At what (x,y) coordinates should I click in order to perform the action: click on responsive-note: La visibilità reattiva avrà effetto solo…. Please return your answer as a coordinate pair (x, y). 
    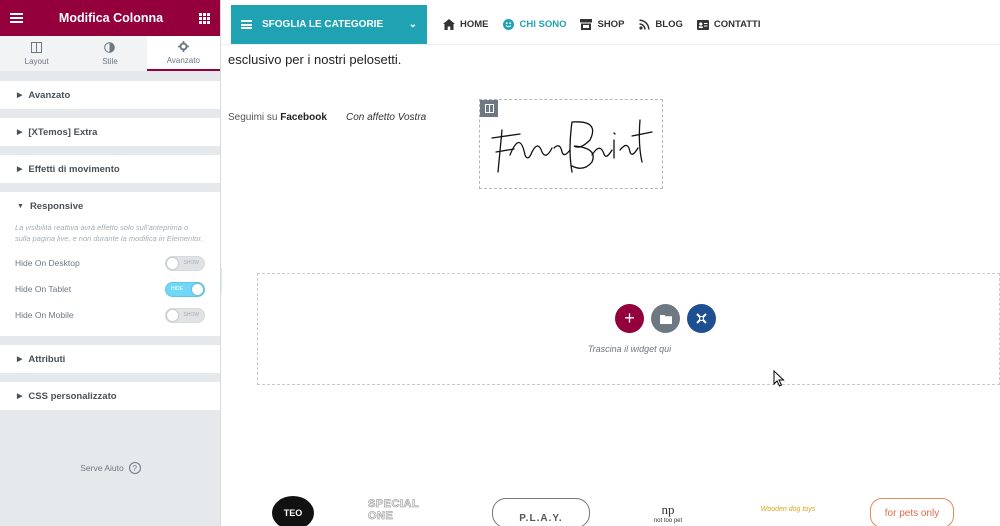
    Looking at the image, I should click on (109, 233).